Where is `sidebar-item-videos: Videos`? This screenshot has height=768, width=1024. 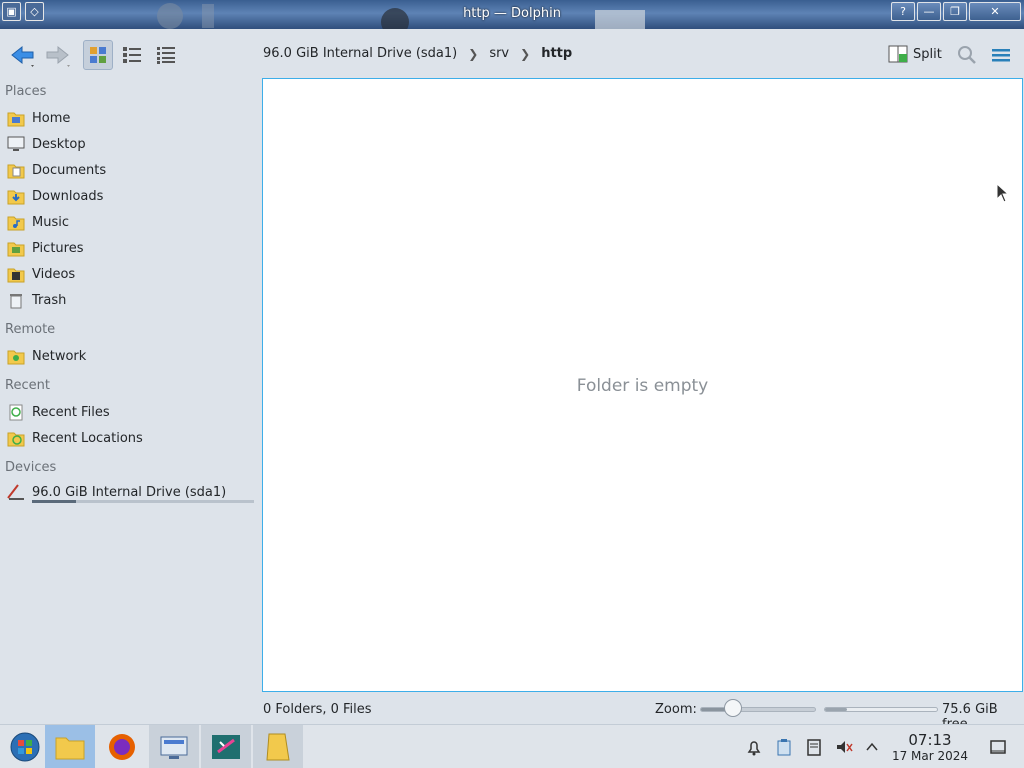 sidebar-item-videos: Videos is located at coordinates (131, 274).